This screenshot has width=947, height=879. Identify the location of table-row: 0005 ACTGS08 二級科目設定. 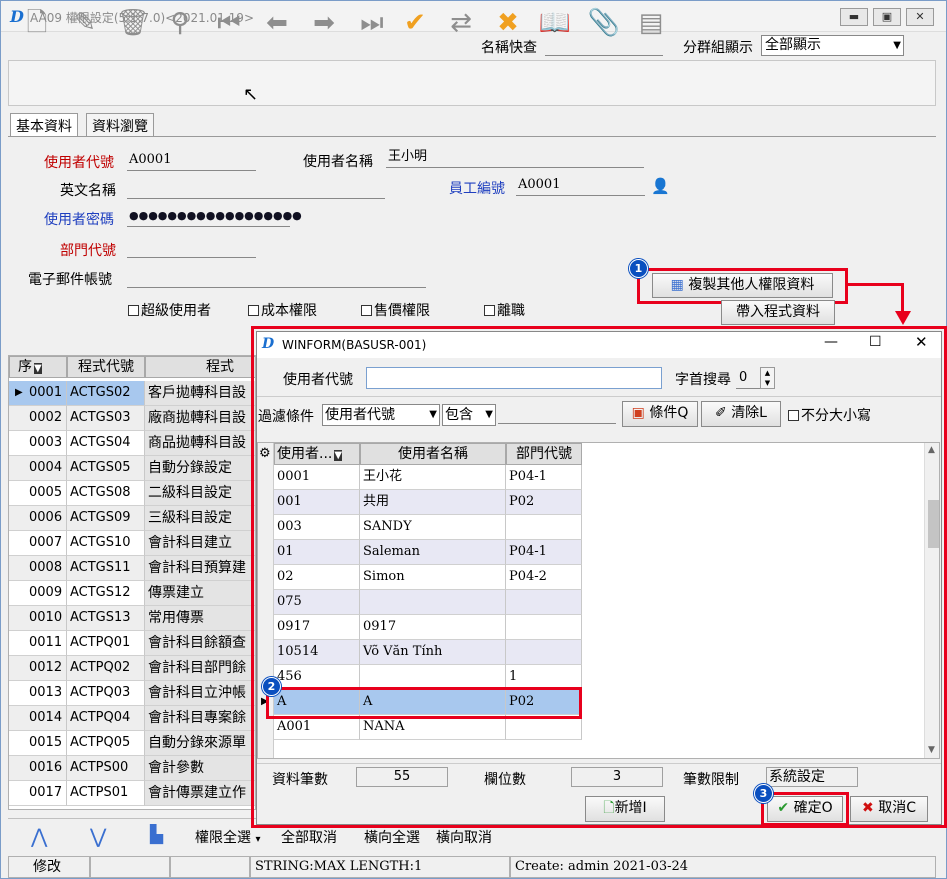
(132, 493).